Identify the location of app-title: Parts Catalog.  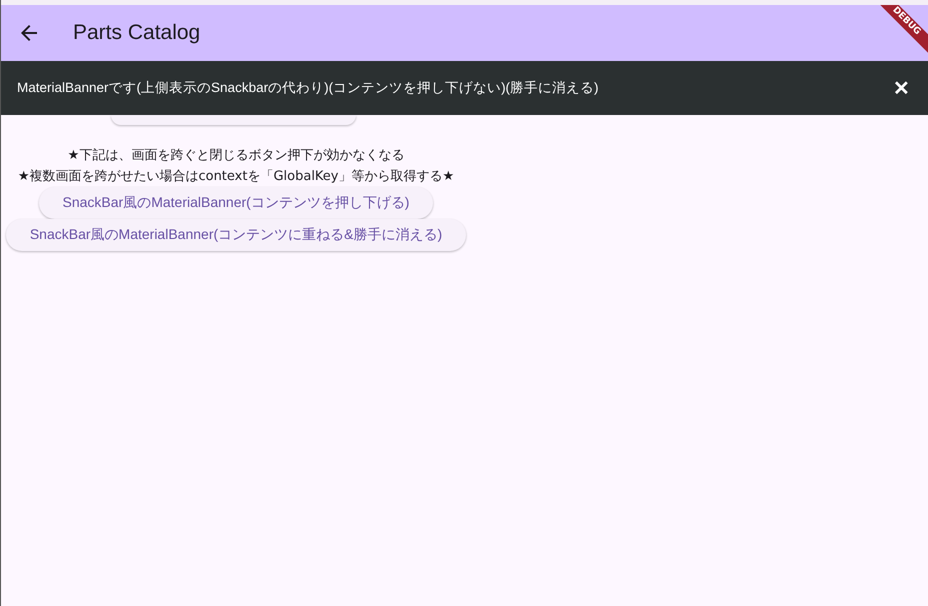
(136, 33).